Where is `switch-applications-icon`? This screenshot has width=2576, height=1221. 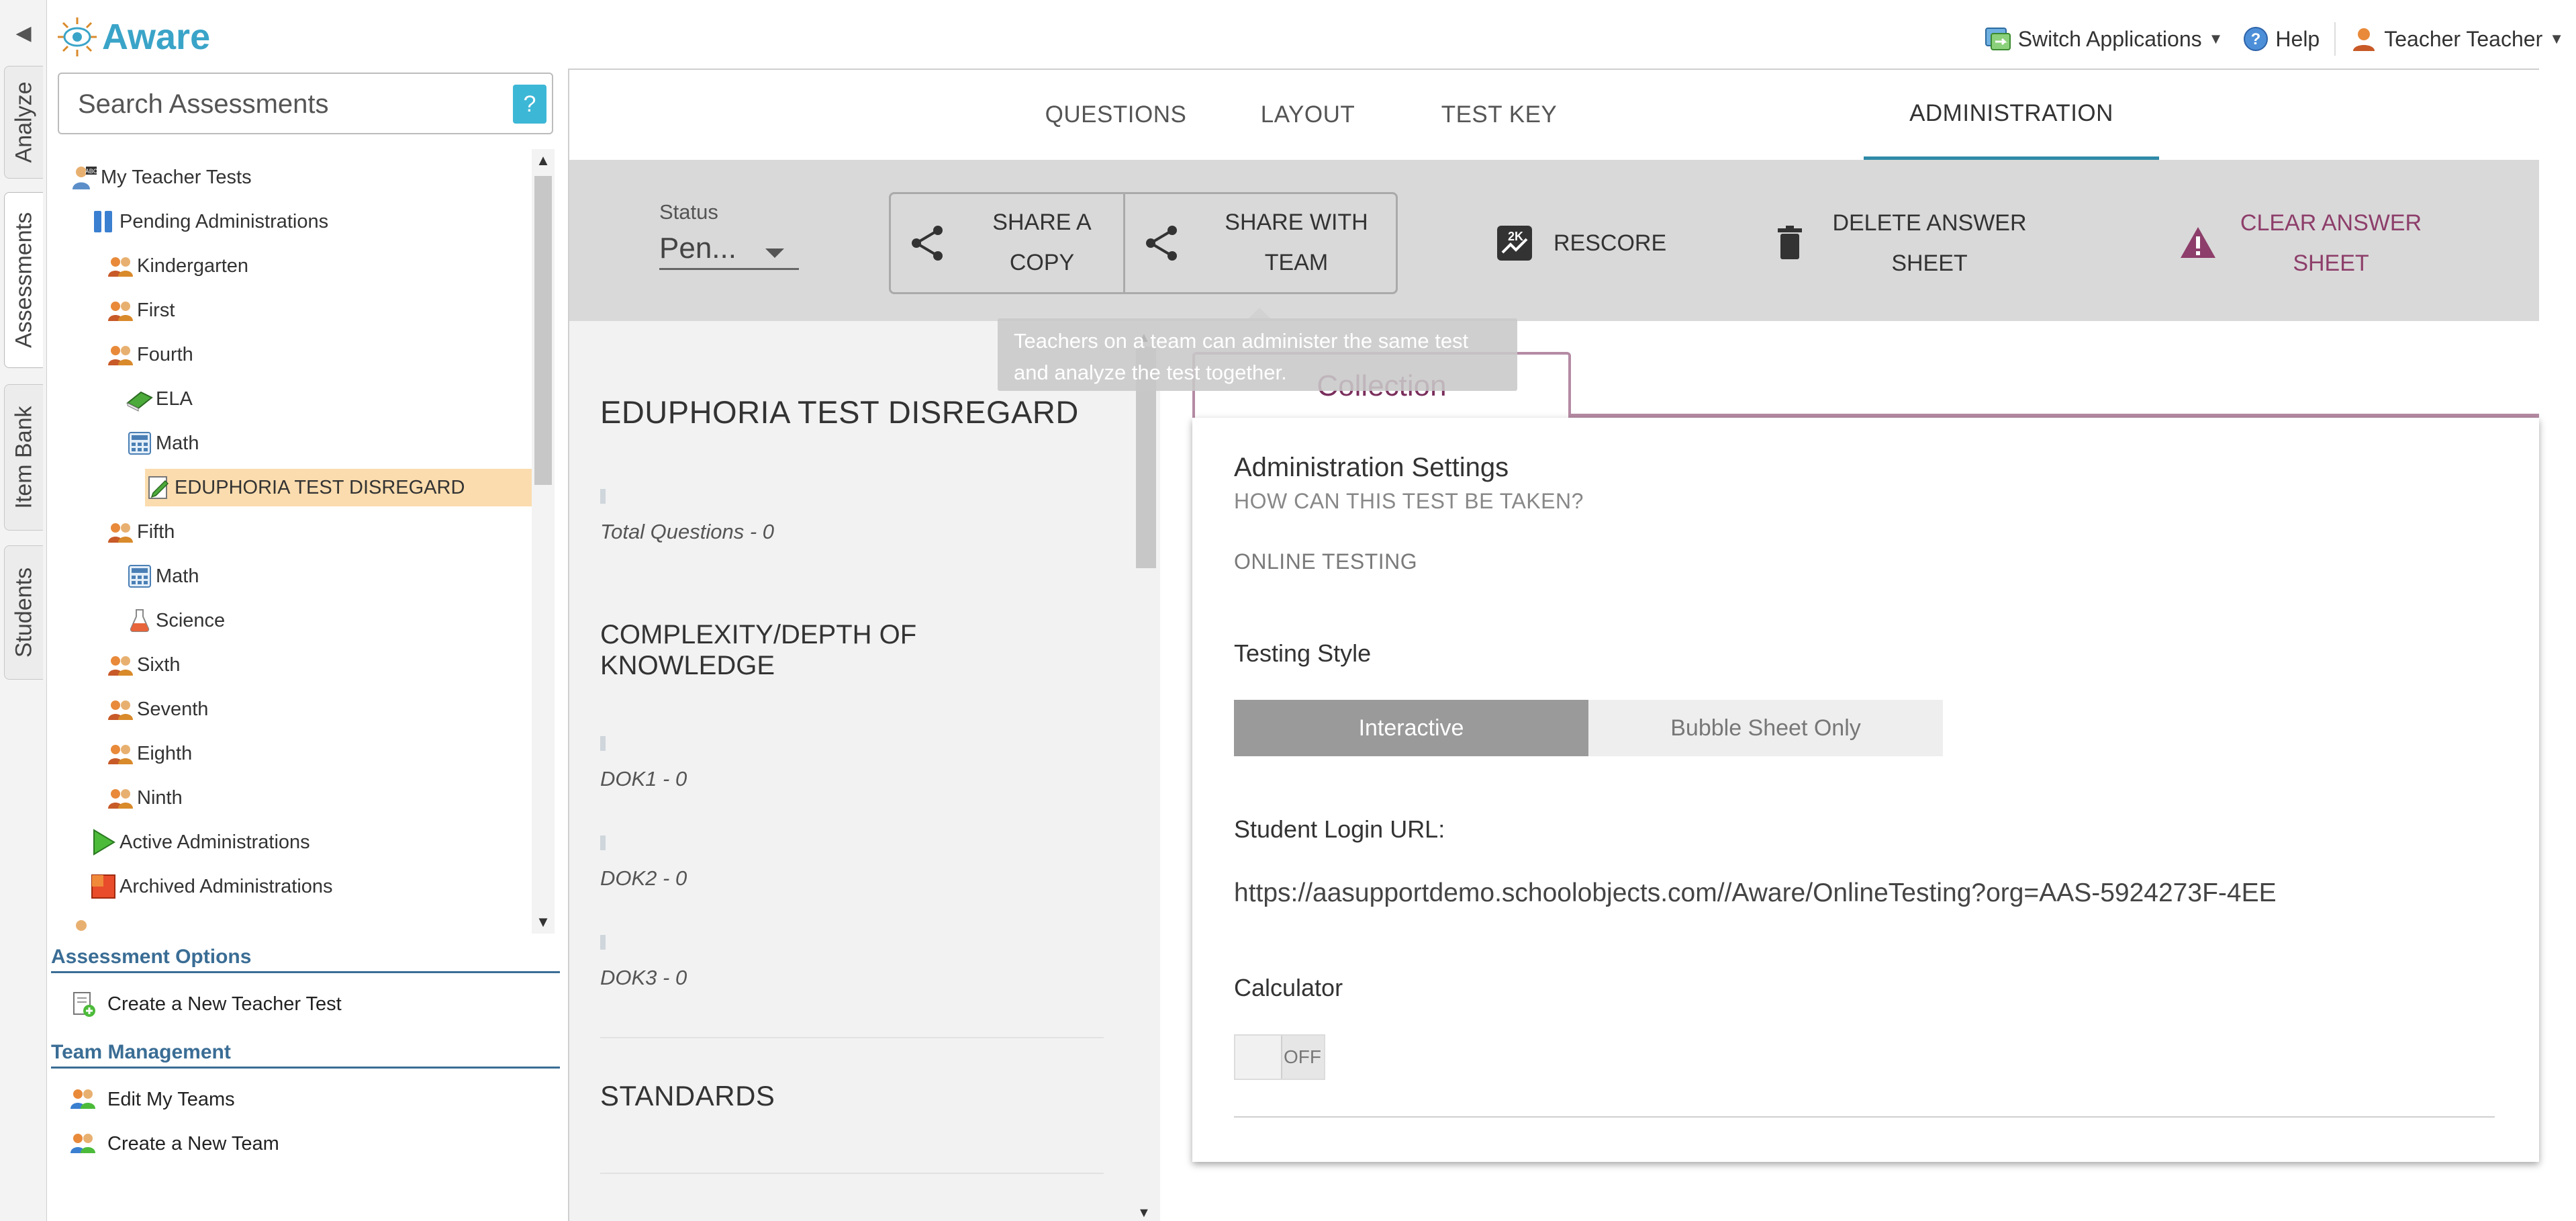 switch-applications-icon is located at coordinates (1998, 39).